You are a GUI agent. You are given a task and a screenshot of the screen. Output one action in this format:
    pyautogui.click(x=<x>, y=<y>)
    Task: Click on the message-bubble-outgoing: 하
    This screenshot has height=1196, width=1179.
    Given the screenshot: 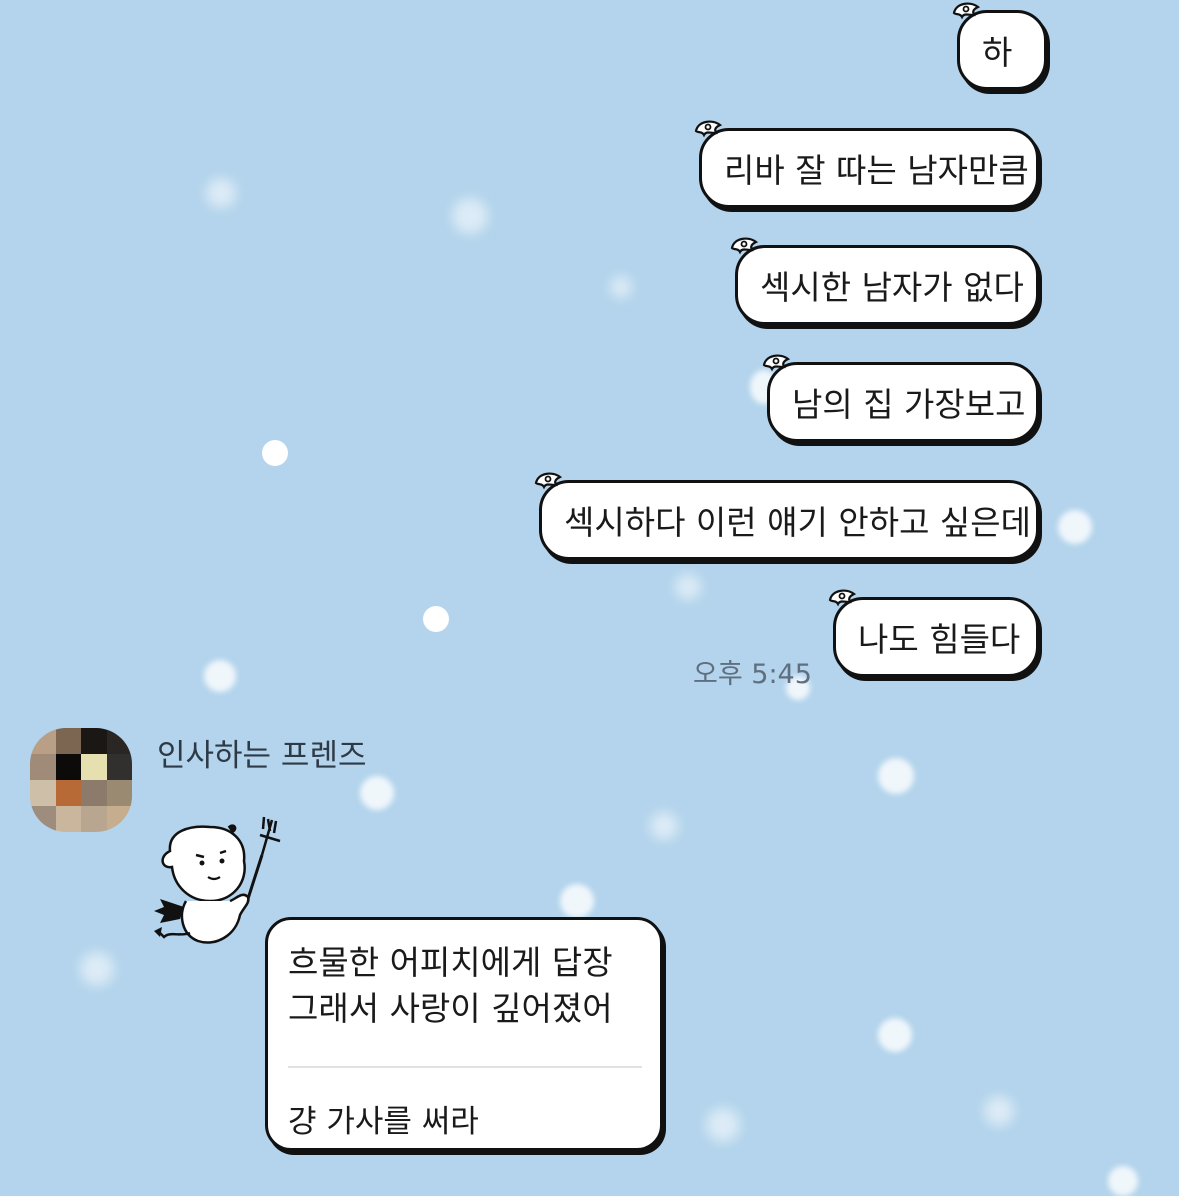 What is the action you would take?
    pyautogui.click(x=999, y=46)
    